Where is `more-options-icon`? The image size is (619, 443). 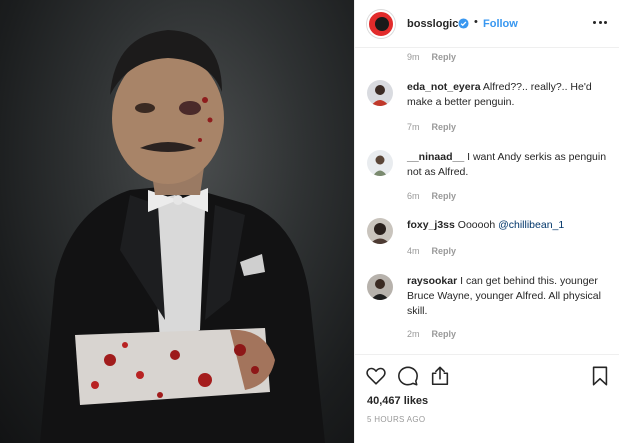
more-options-icon is located at coordinates (600, 23).